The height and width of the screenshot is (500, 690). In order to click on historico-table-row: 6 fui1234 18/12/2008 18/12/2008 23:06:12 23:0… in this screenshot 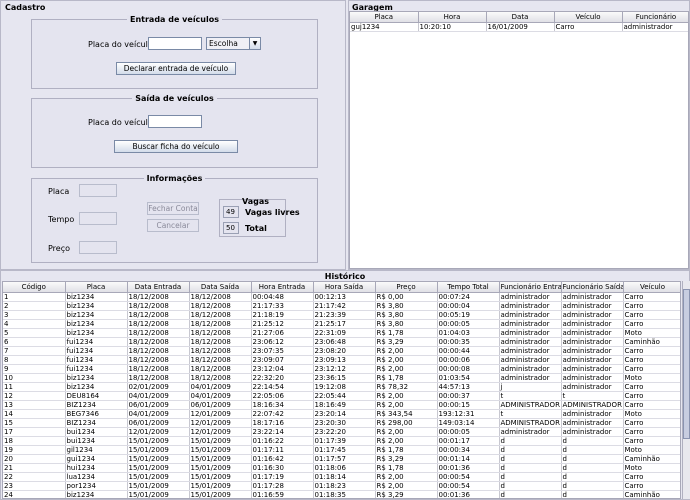, I will do `click(341, 342)`.